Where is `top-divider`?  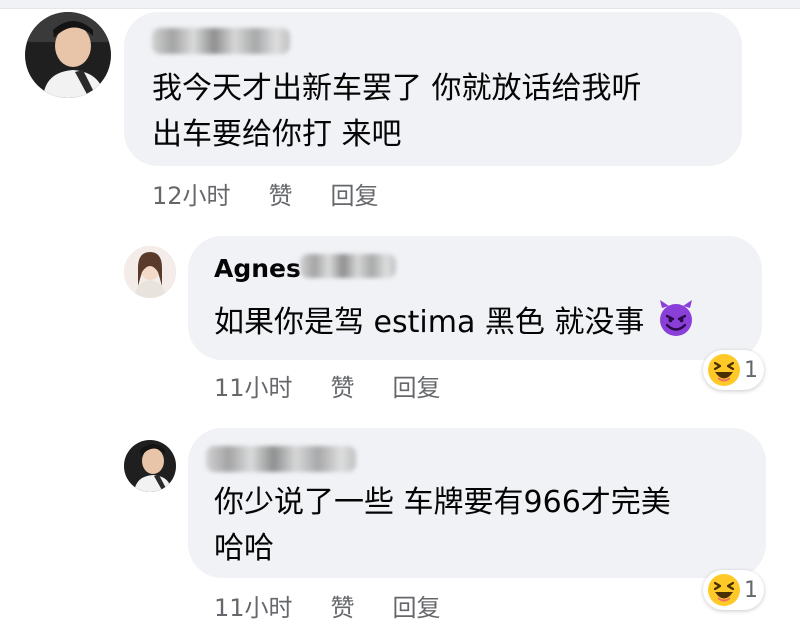
top-divider is located at coordinates (400, 4).